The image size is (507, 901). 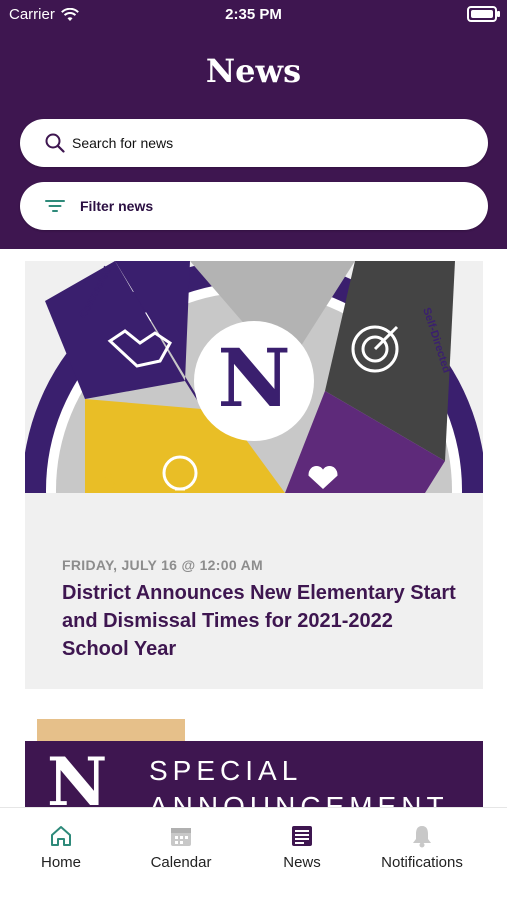 I want to click on search-placeholder: Search for news, so click(x=123, y=143).